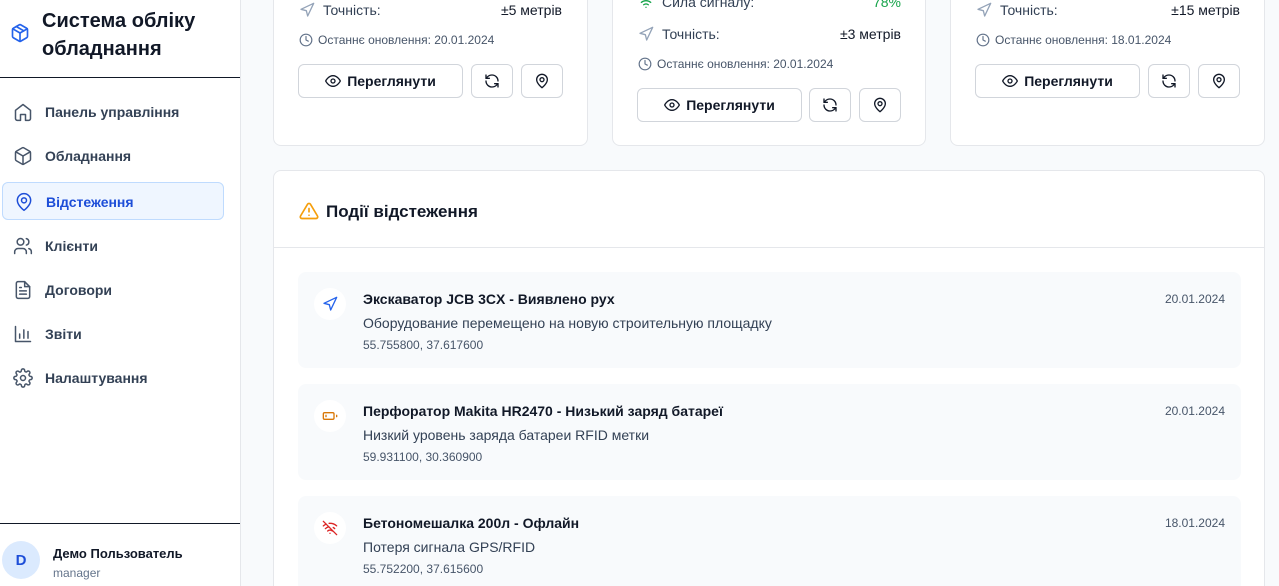 This screenshot has height=586, width=1279. Describe the element at coordinates (88, 156) in the screenshot. I see `sidebar-item-label: Обладнання` at that location.